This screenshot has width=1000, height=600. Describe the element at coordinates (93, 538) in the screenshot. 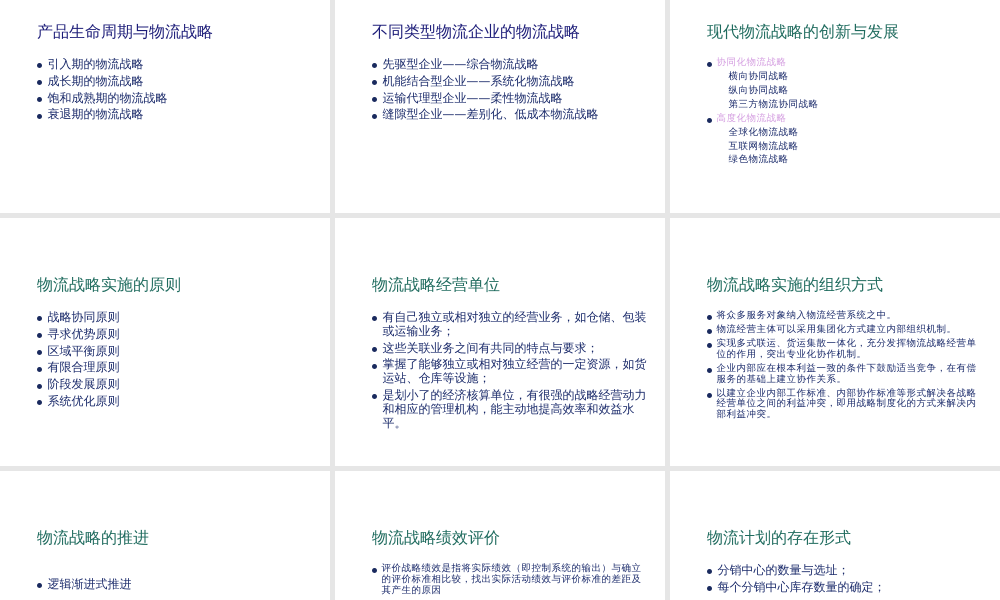

I see `slide-title: 物流战略的推进` at that location.